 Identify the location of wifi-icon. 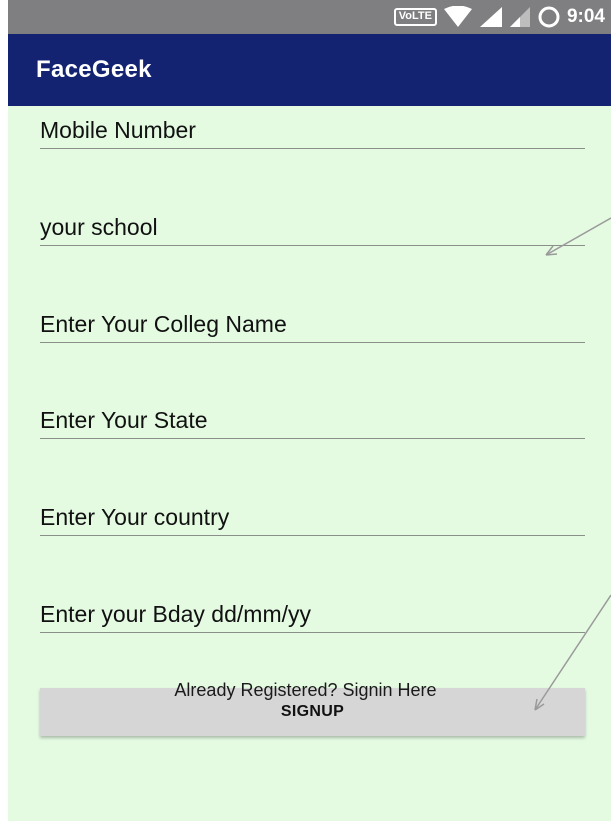
(457, 16).